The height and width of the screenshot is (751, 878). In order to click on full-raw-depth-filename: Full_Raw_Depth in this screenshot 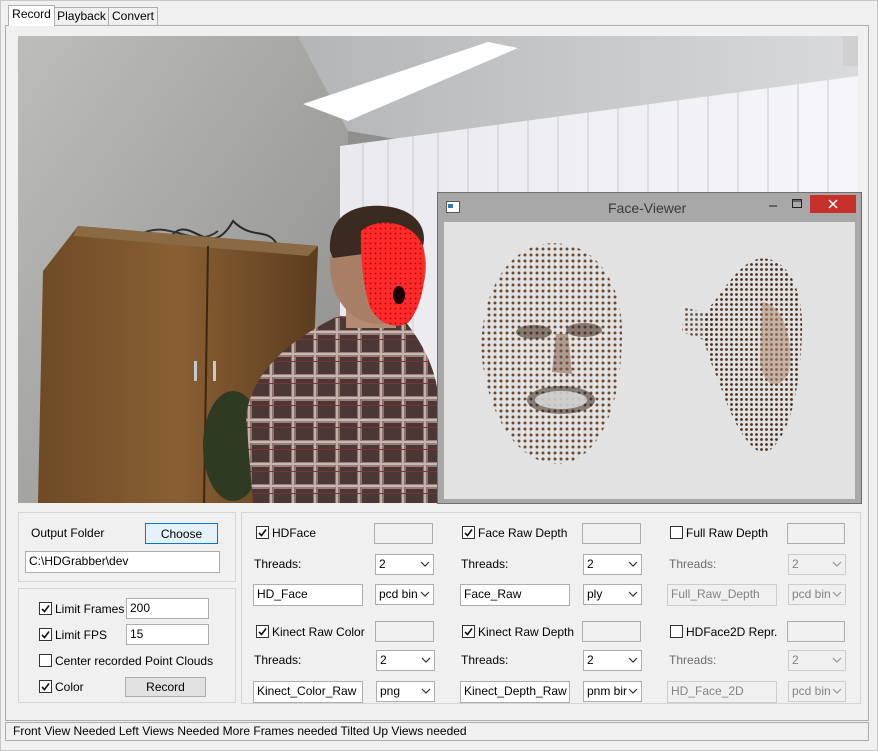, I will do `click(722, 595)`.